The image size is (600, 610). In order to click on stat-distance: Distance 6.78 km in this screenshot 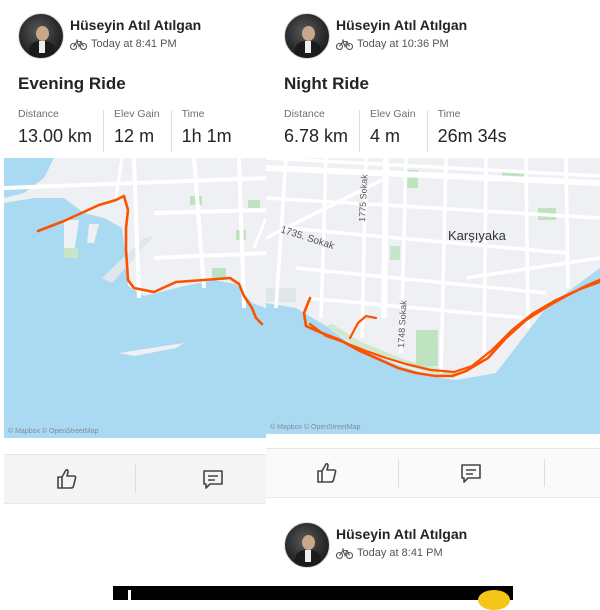, I will do `click(322, 130)`.